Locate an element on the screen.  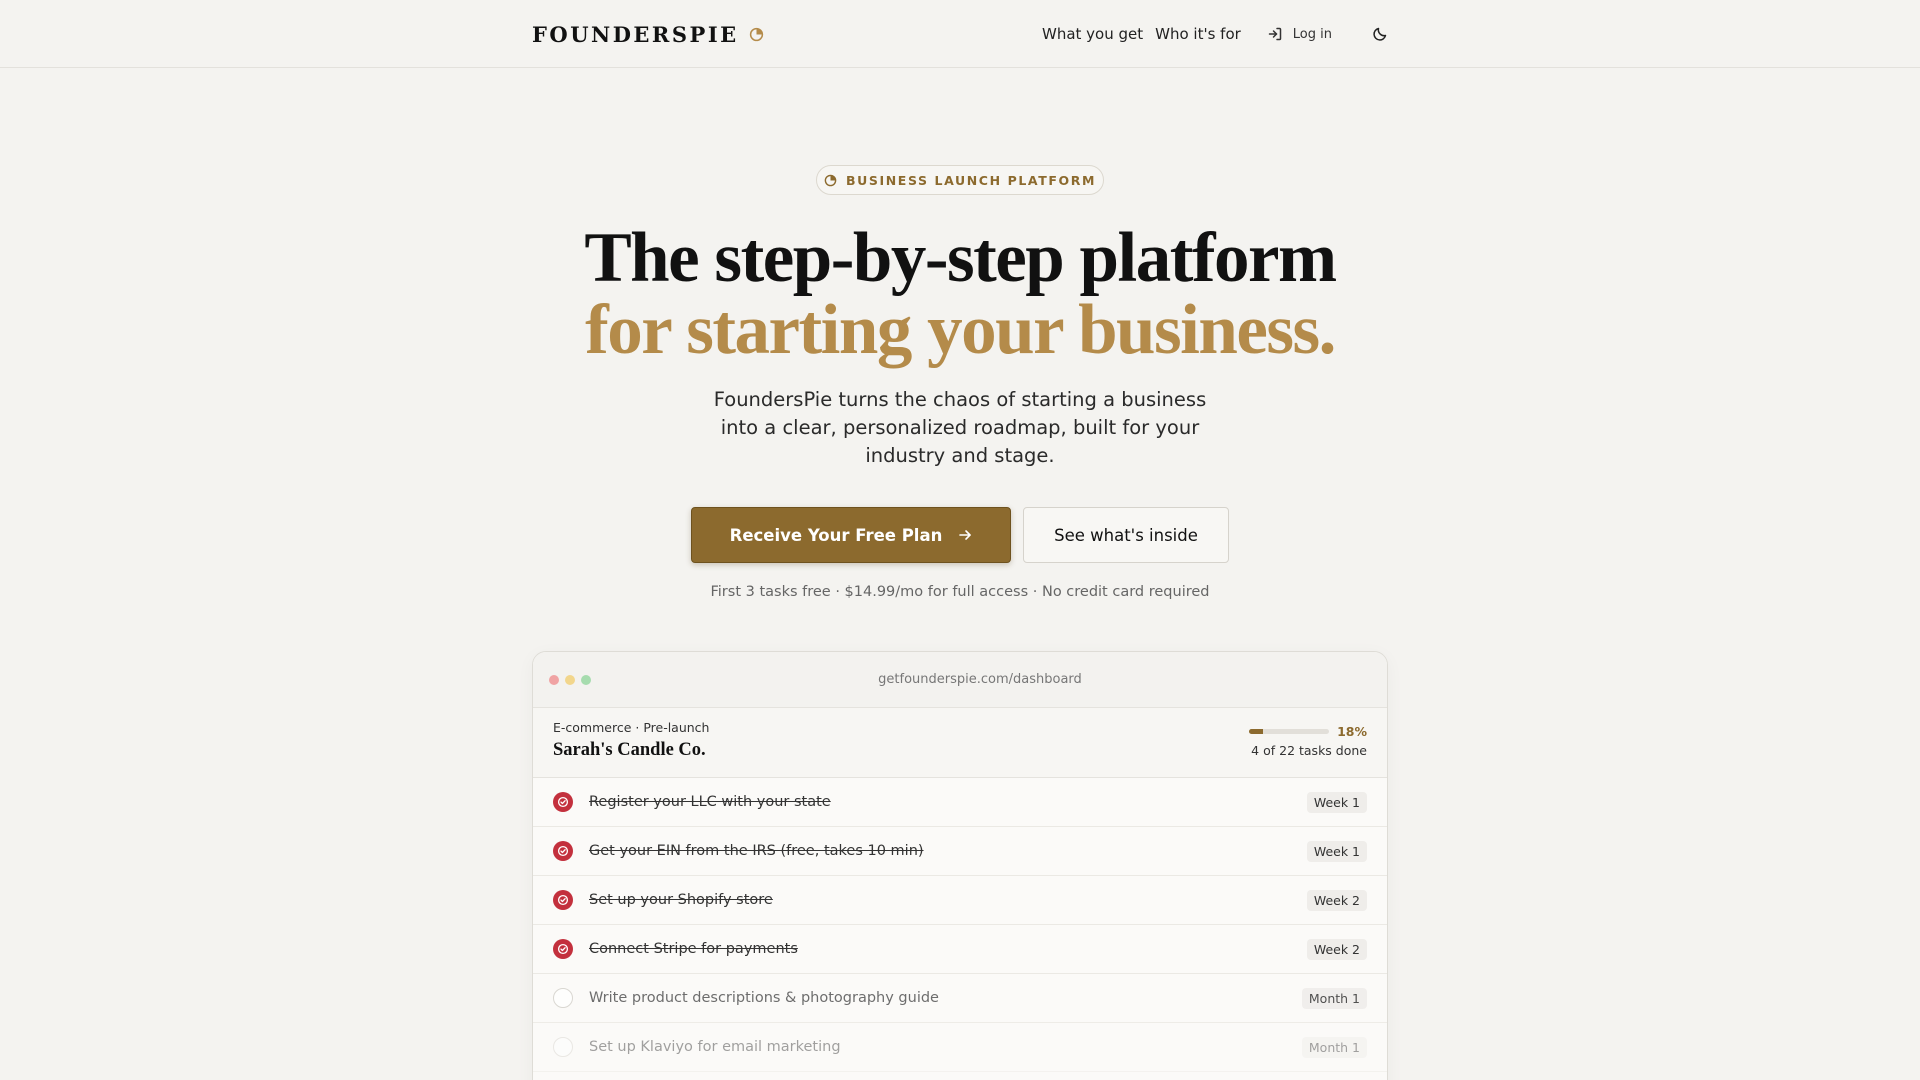
login-icon is located at coordinates (1275, 34).